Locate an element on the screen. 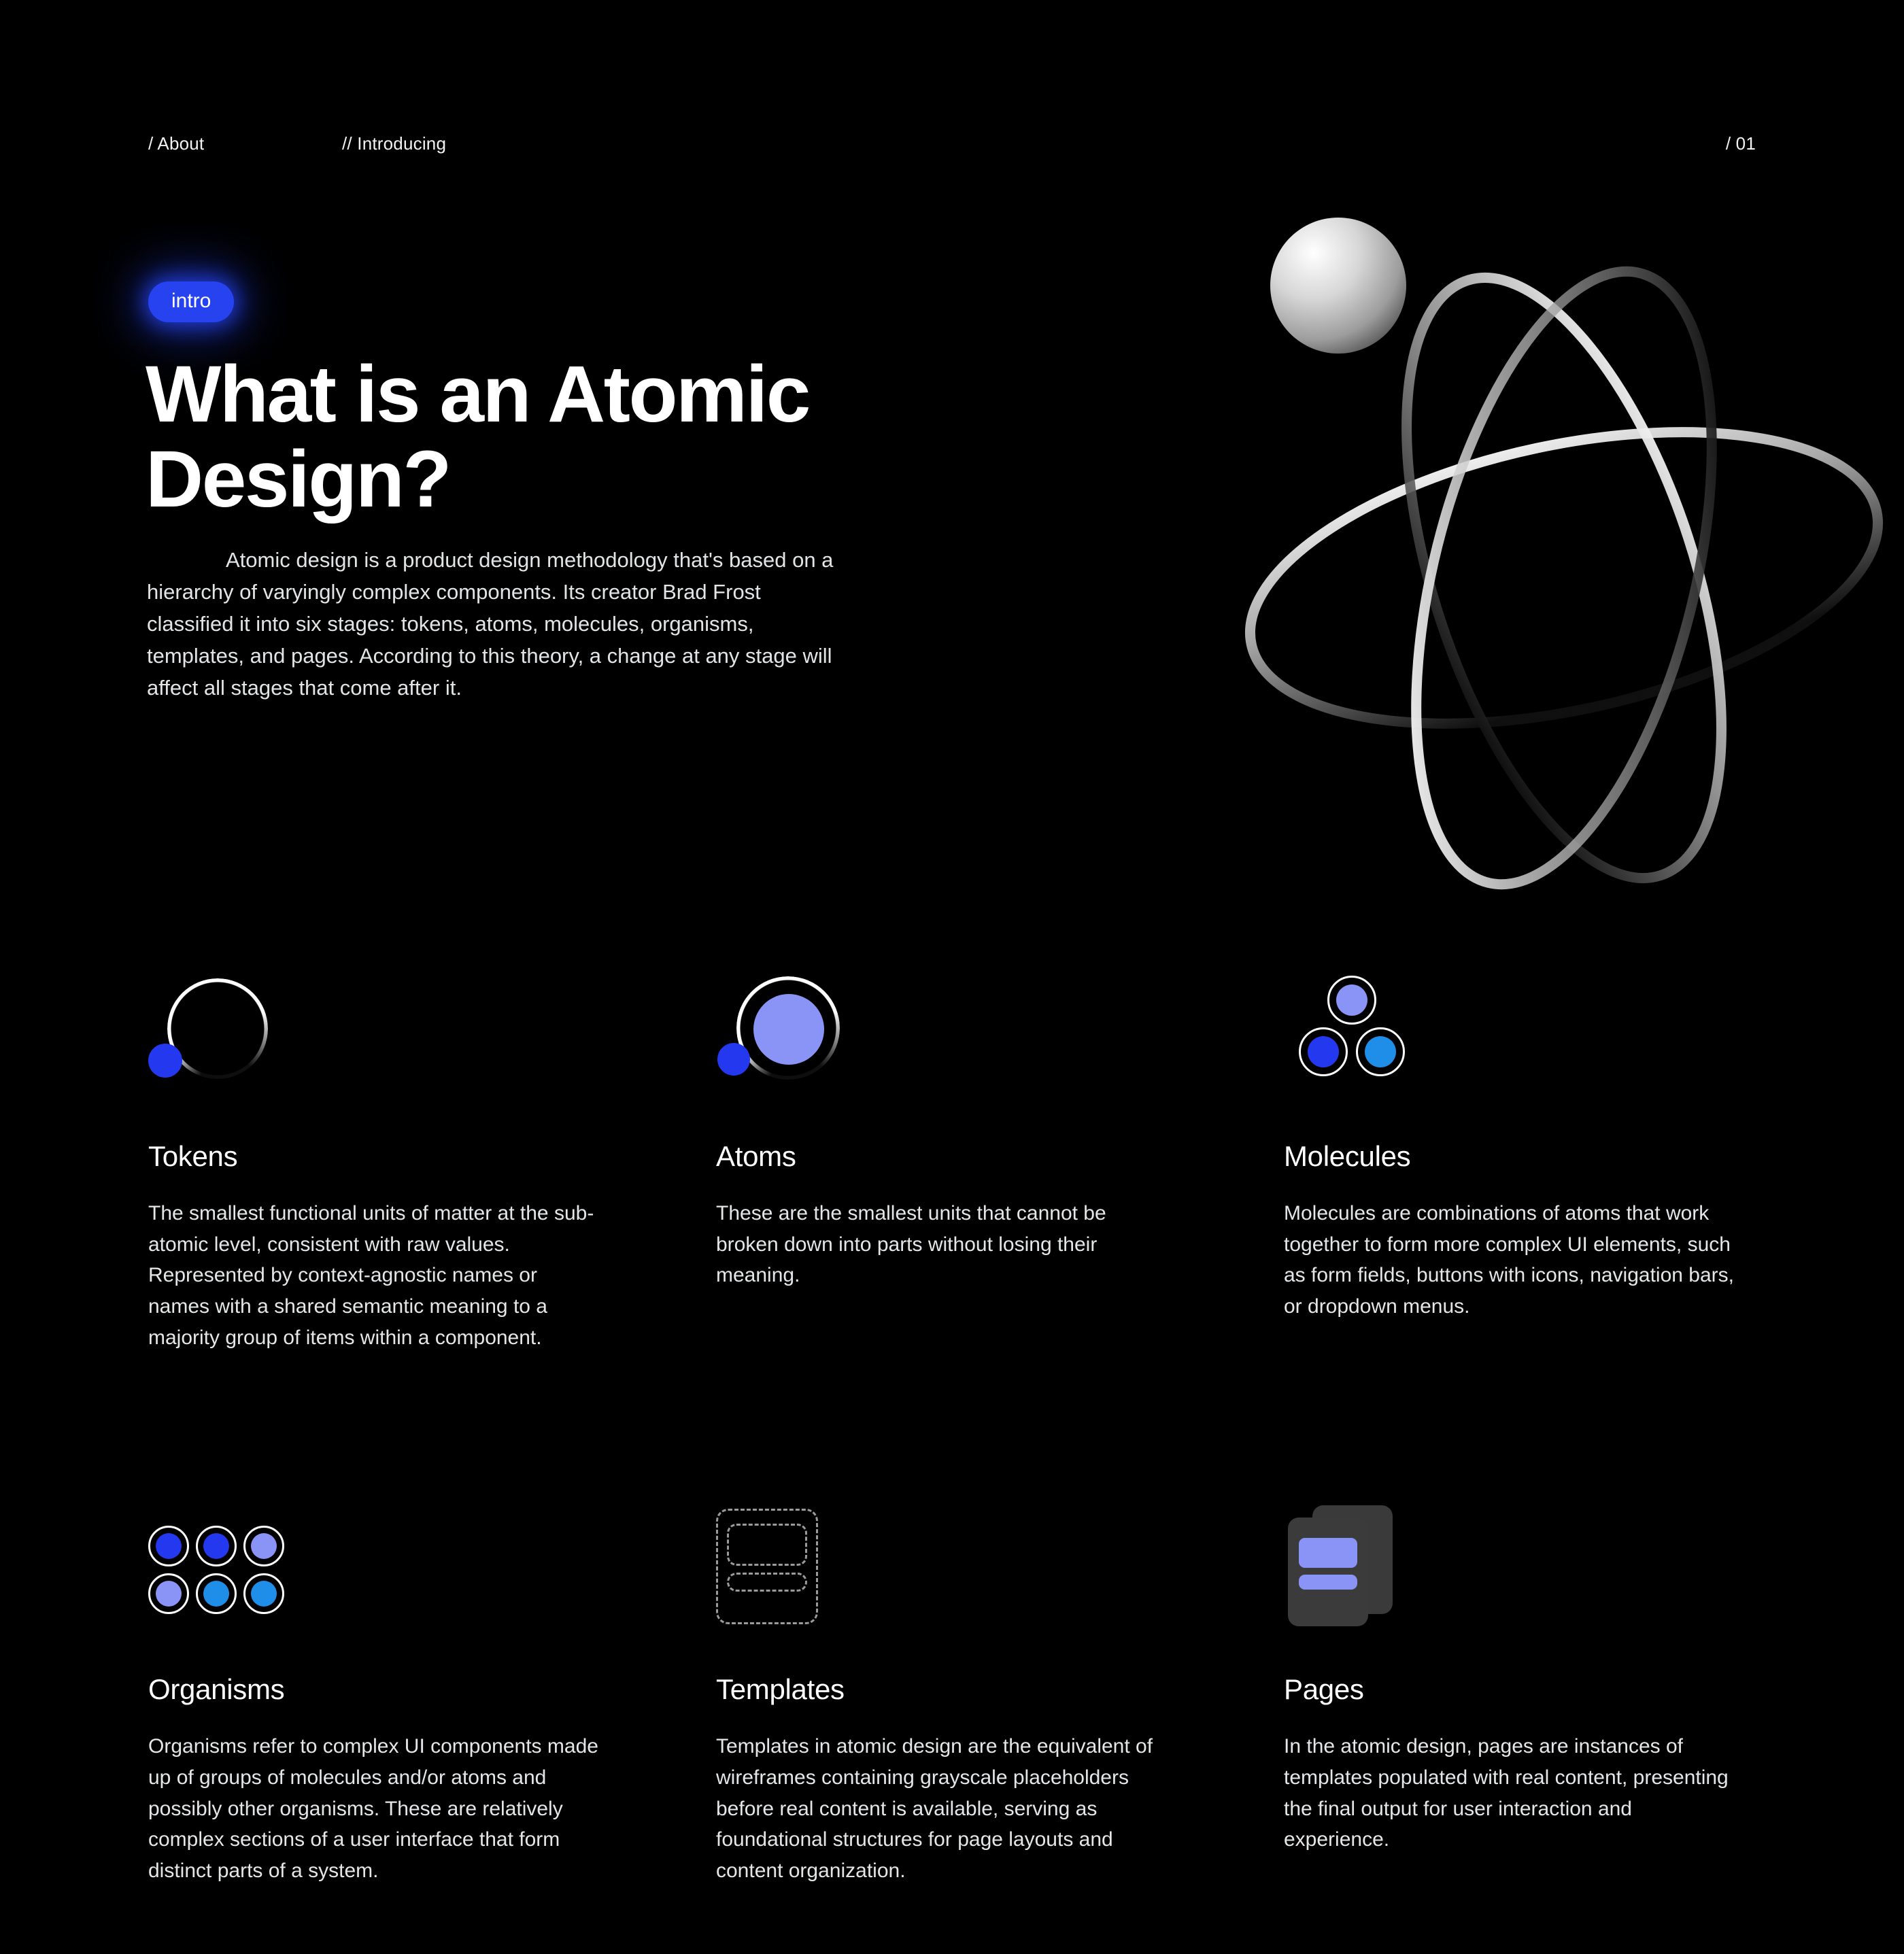  page-sheet-front is located at coordinates (1328, 1572).